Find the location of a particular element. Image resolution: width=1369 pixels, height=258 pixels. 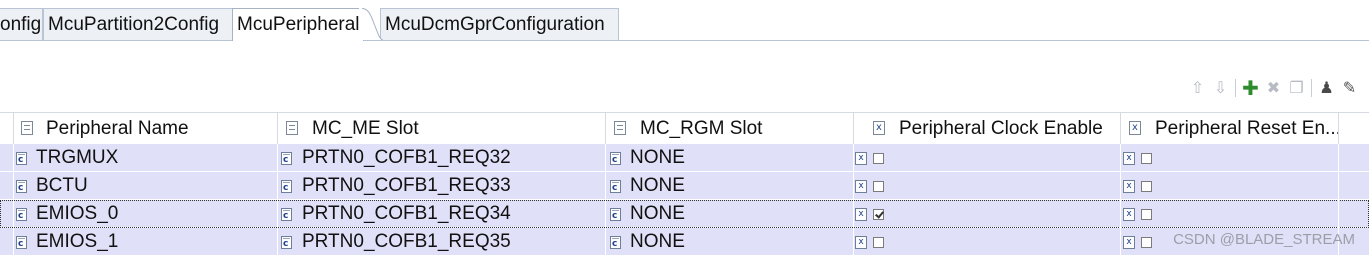

tab-mcu-dcm-gpr-configuration: McuDcmGprConfiguration is located at coordinates (499, 24).